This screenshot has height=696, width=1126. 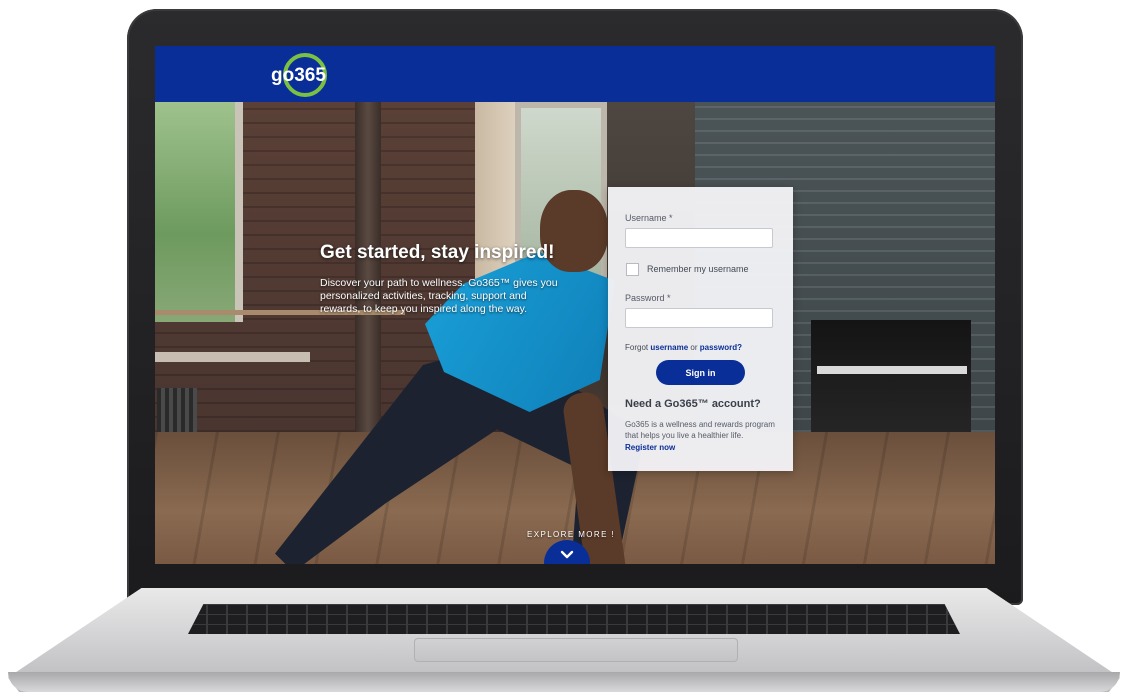 What do you see at coordinates (637, 347) in the screenshot?
I see `forgot-prefix: Forgot` at bounding box center [637, 347].